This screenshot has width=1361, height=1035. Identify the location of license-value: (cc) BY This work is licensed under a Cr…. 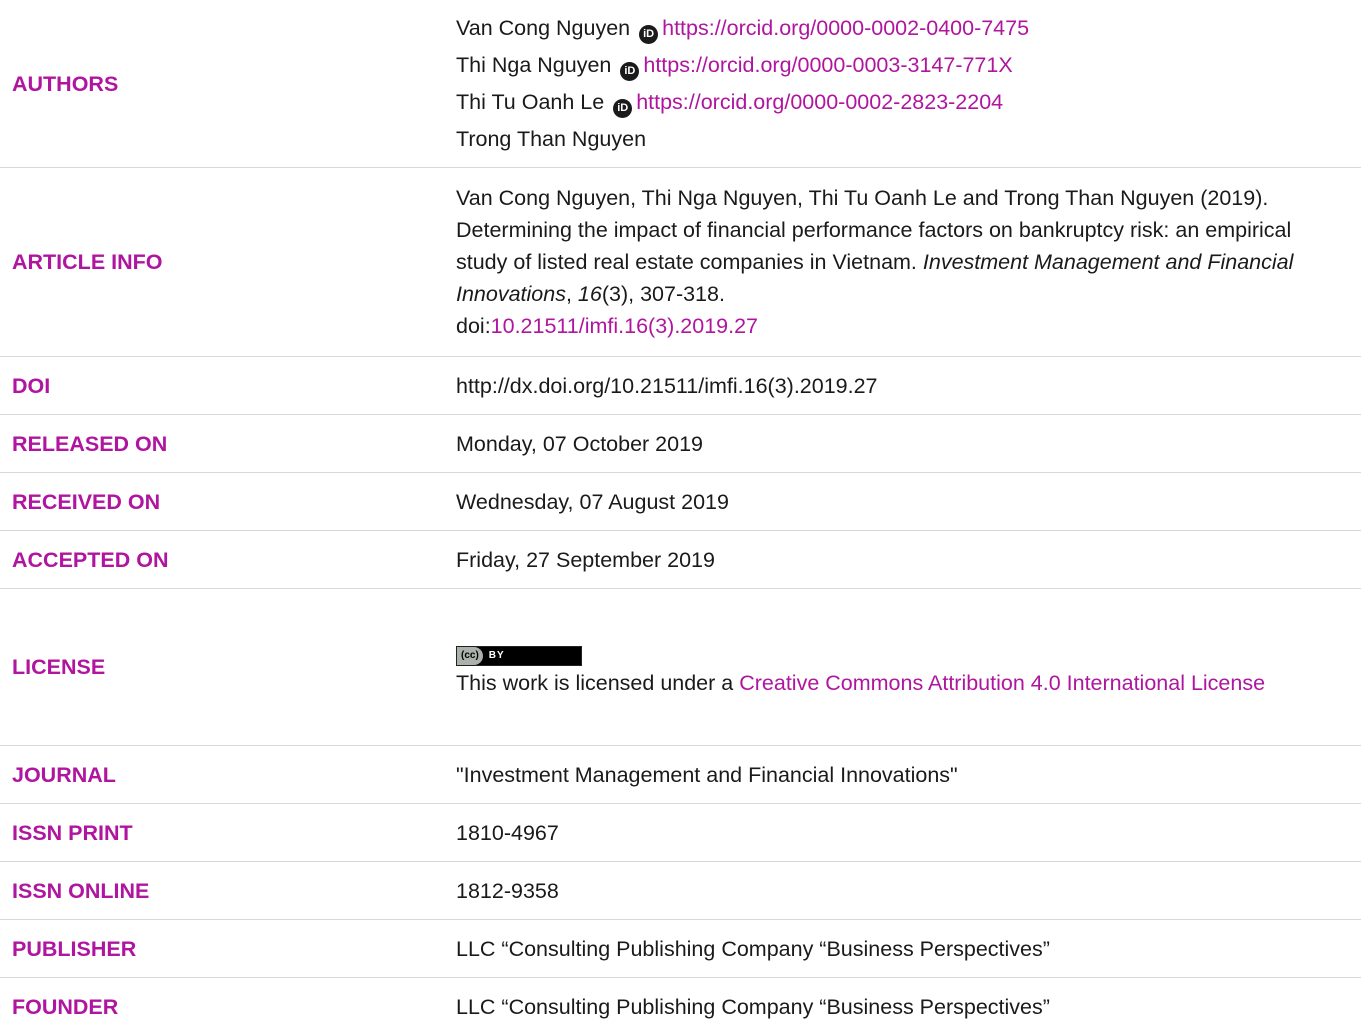
(908, 667).